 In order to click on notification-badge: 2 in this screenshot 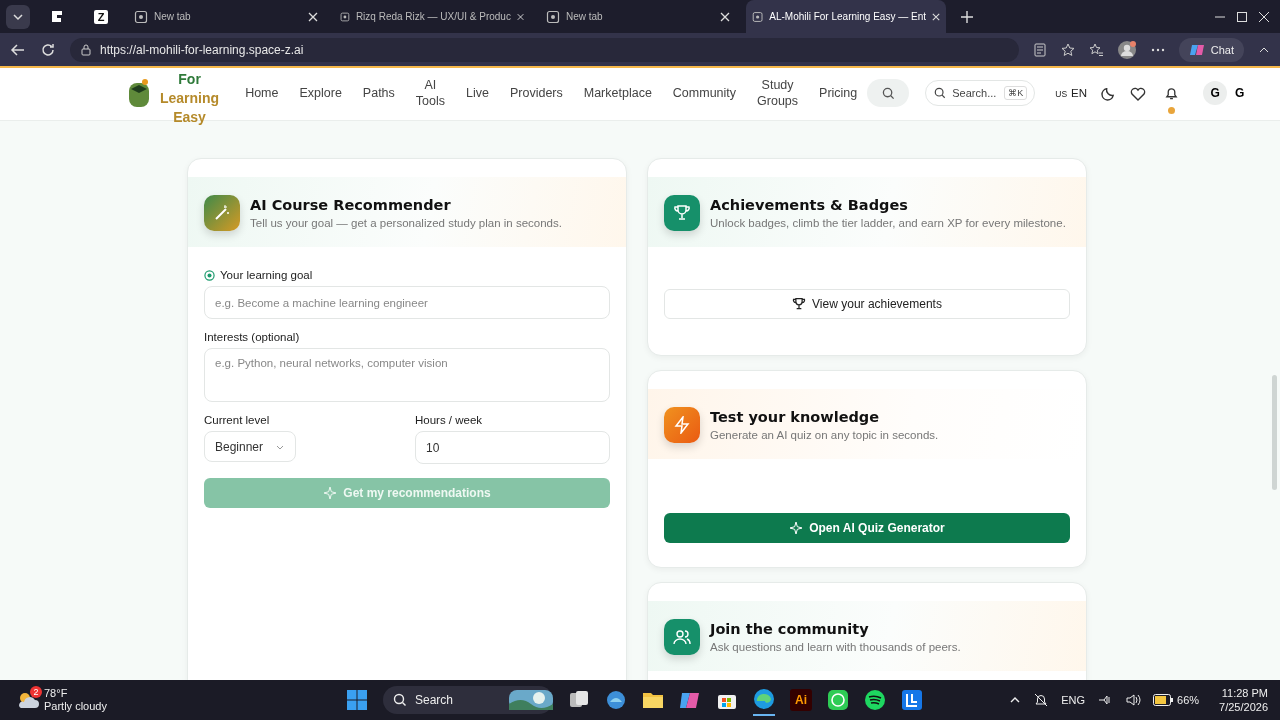, I will do `click(36, 692)`.